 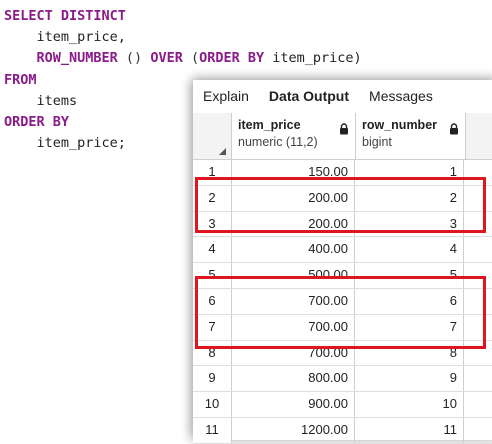 I want to click on cell-row-number: 7, so click(x=409, y=327).